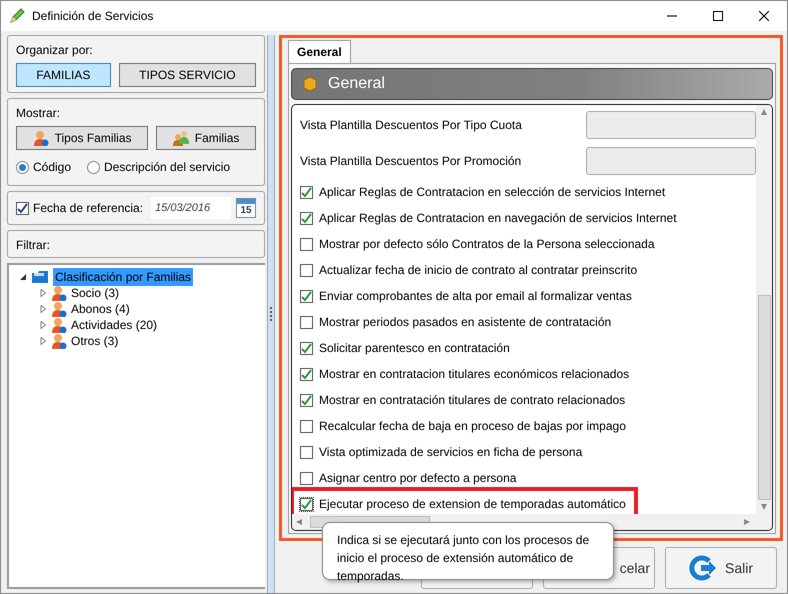  I want to click on checkbox-label: Recalcular fecha de baja en proceso de bajas por impago, so click(472, 426).